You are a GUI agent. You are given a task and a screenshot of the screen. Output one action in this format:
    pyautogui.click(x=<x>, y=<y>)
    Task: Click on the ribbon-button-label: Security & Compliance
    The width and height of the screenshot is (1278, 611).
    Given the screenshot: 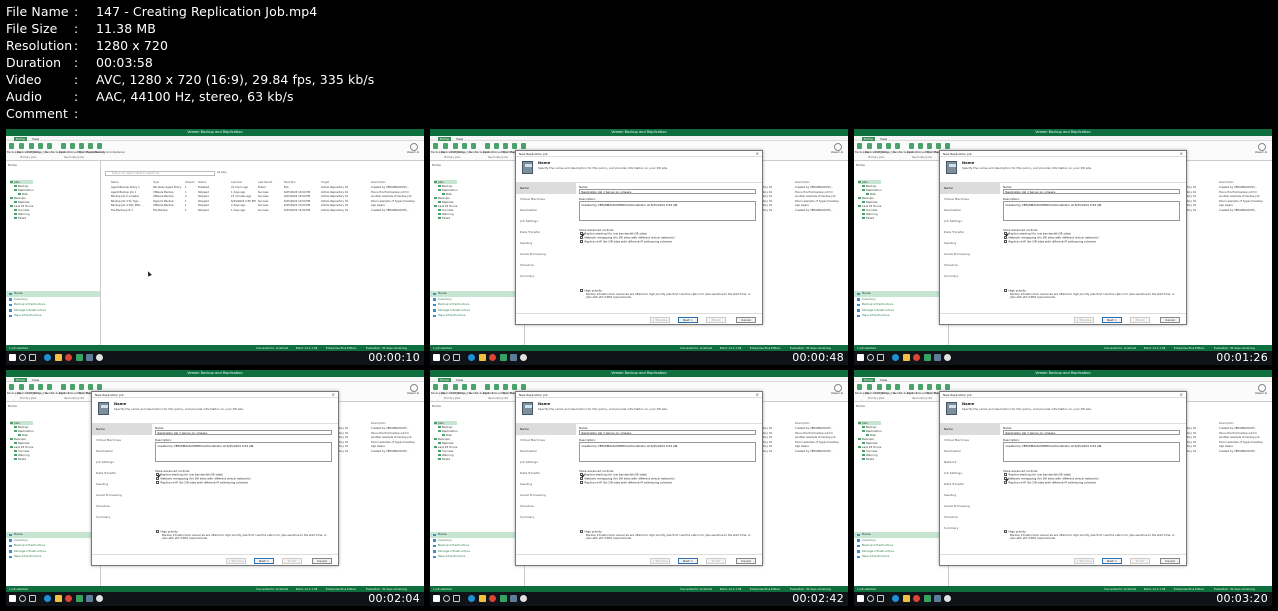 What is the action you would take?
    pyautogui.click(x=110, y=152)
    